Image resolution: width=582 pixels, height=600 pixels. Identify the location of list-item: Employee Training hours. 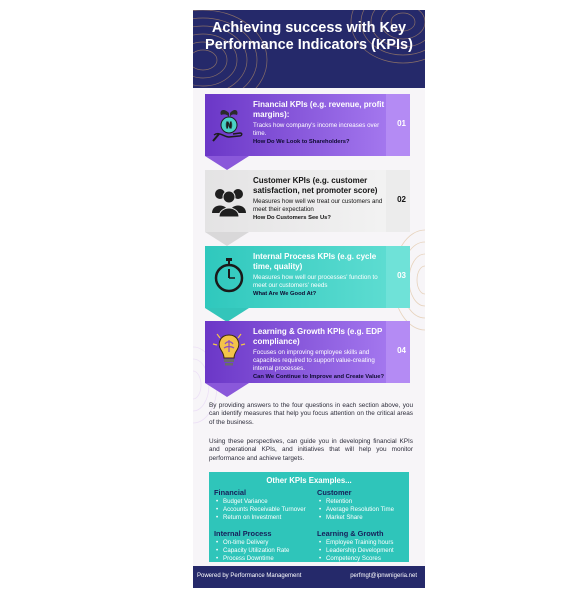
(366, 543).